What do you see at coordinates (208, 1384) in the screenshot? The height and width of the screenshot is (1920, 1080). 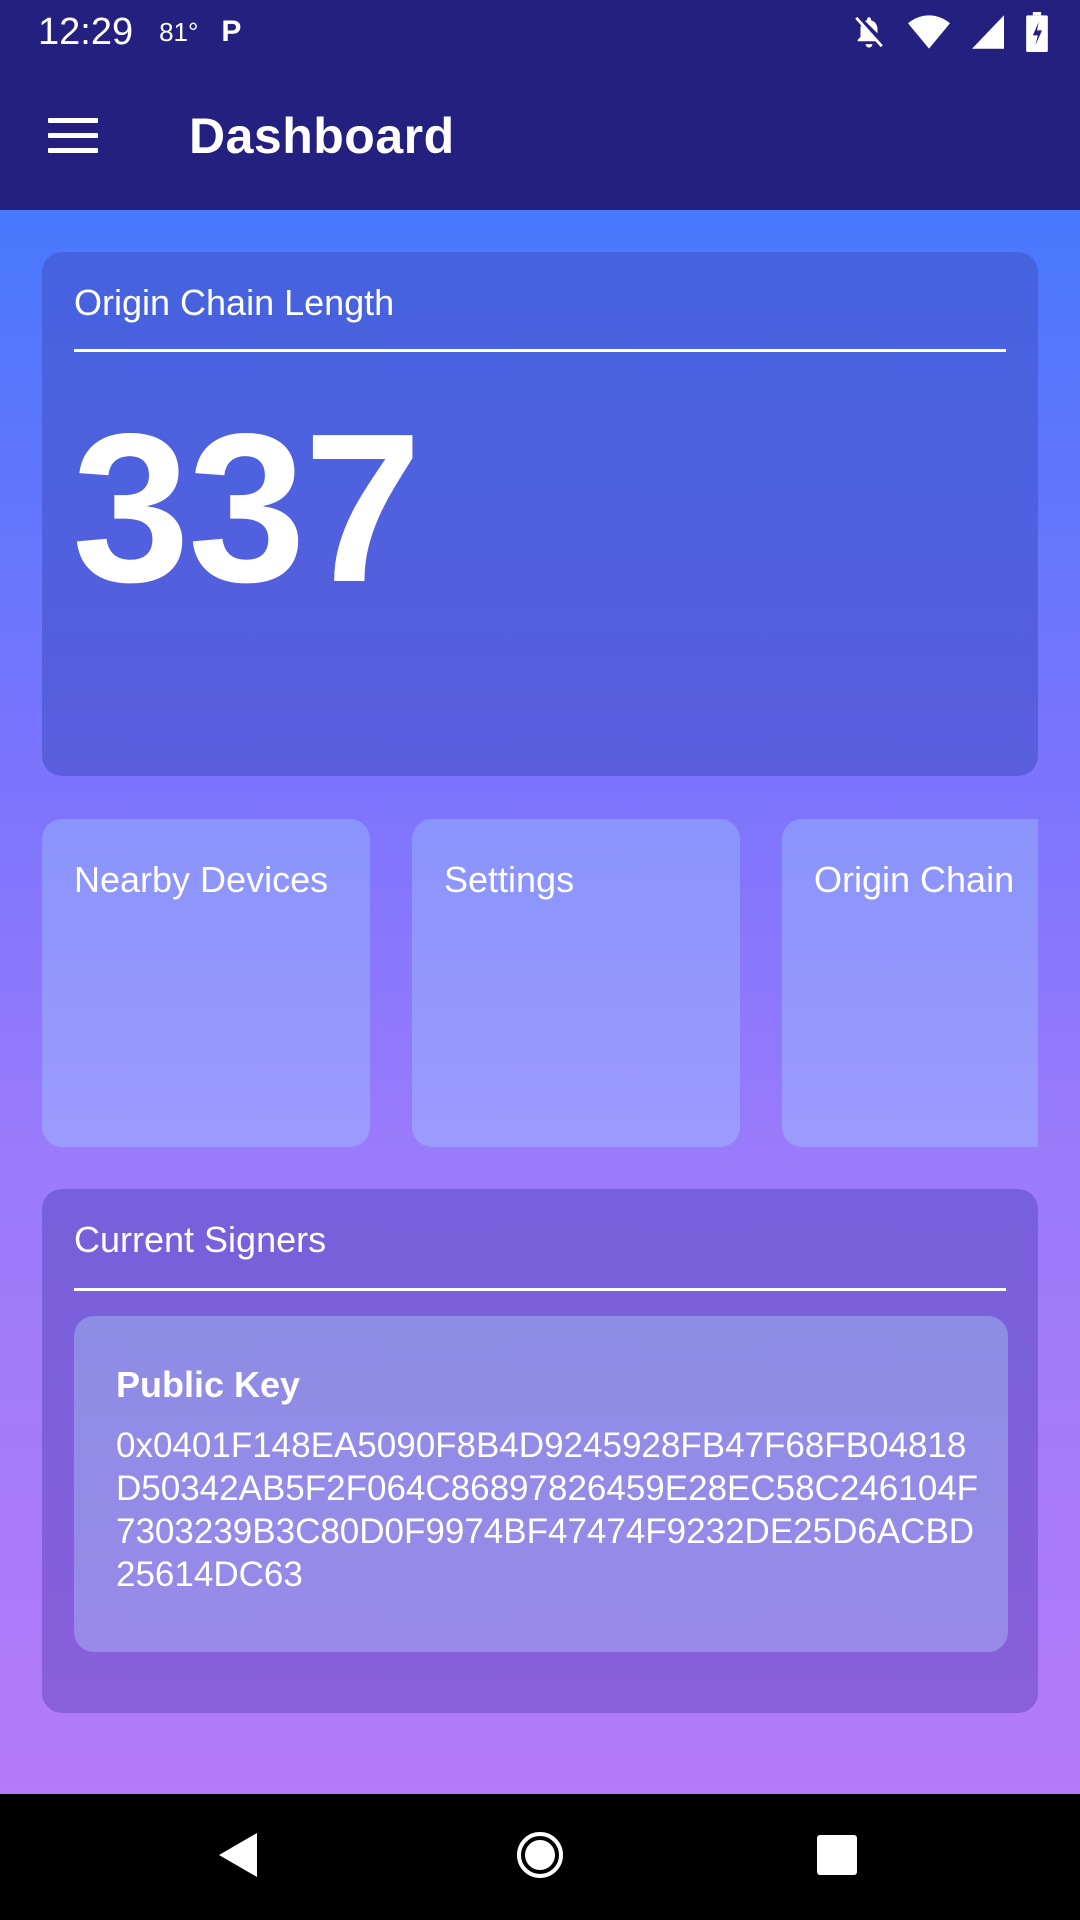 I see `public-key-label: Public Key` at bounding box center [208, 1384].